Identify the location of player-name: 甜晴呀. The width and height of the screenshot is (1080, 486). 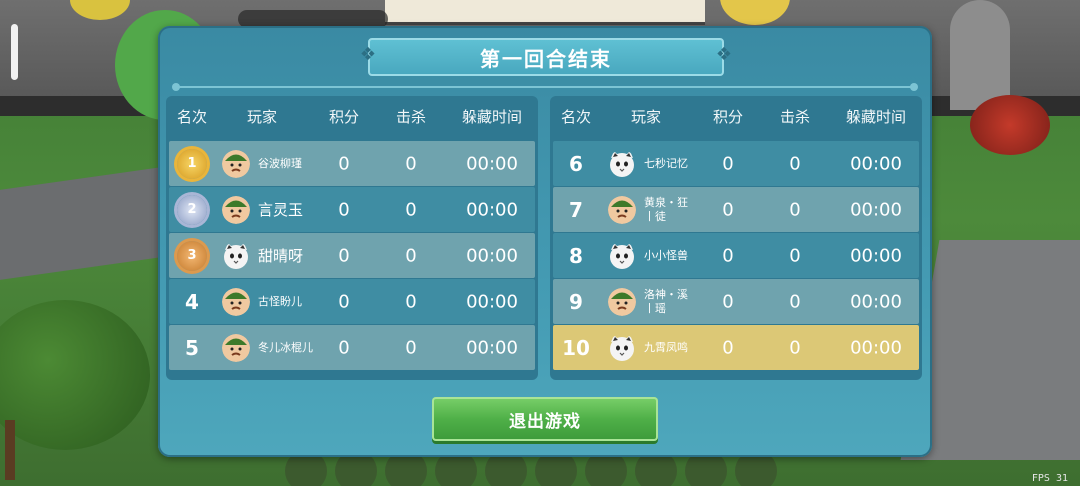
(281, 255).